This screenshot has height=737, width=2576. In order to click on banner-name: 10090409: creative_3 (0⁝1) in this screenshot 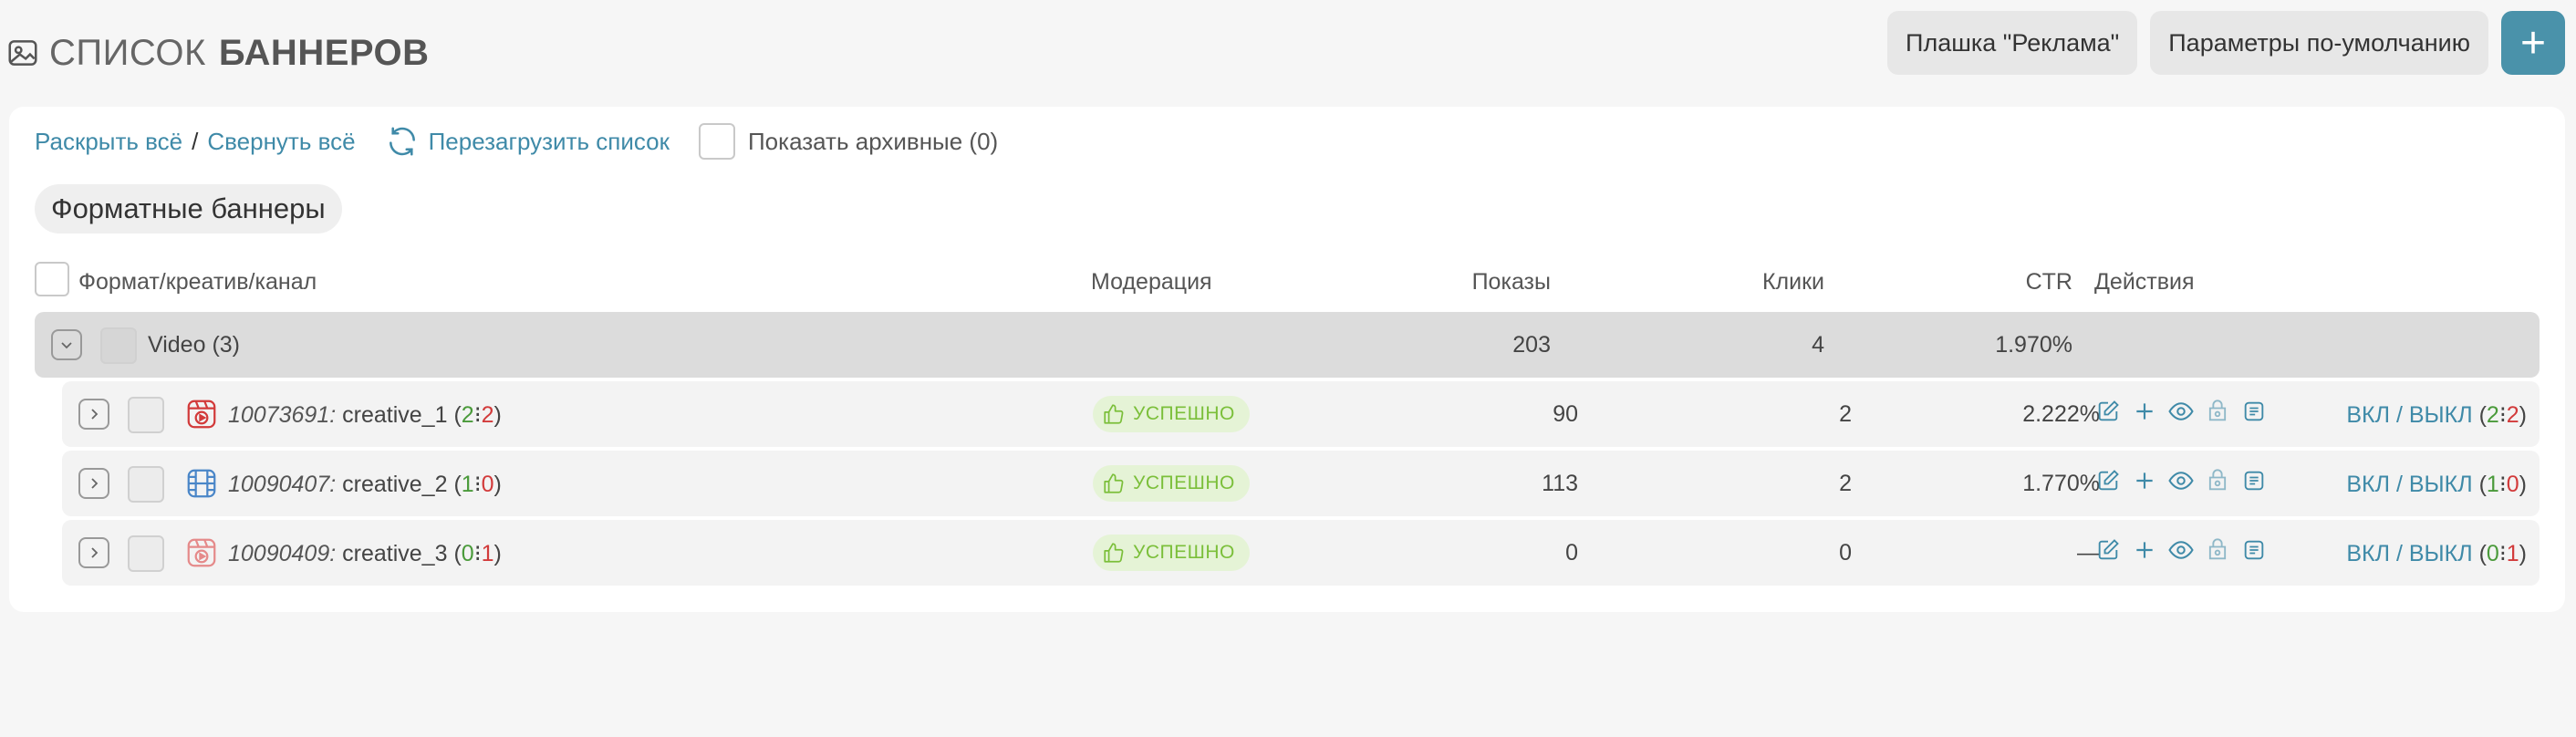, I will do `click(365, 553)`.